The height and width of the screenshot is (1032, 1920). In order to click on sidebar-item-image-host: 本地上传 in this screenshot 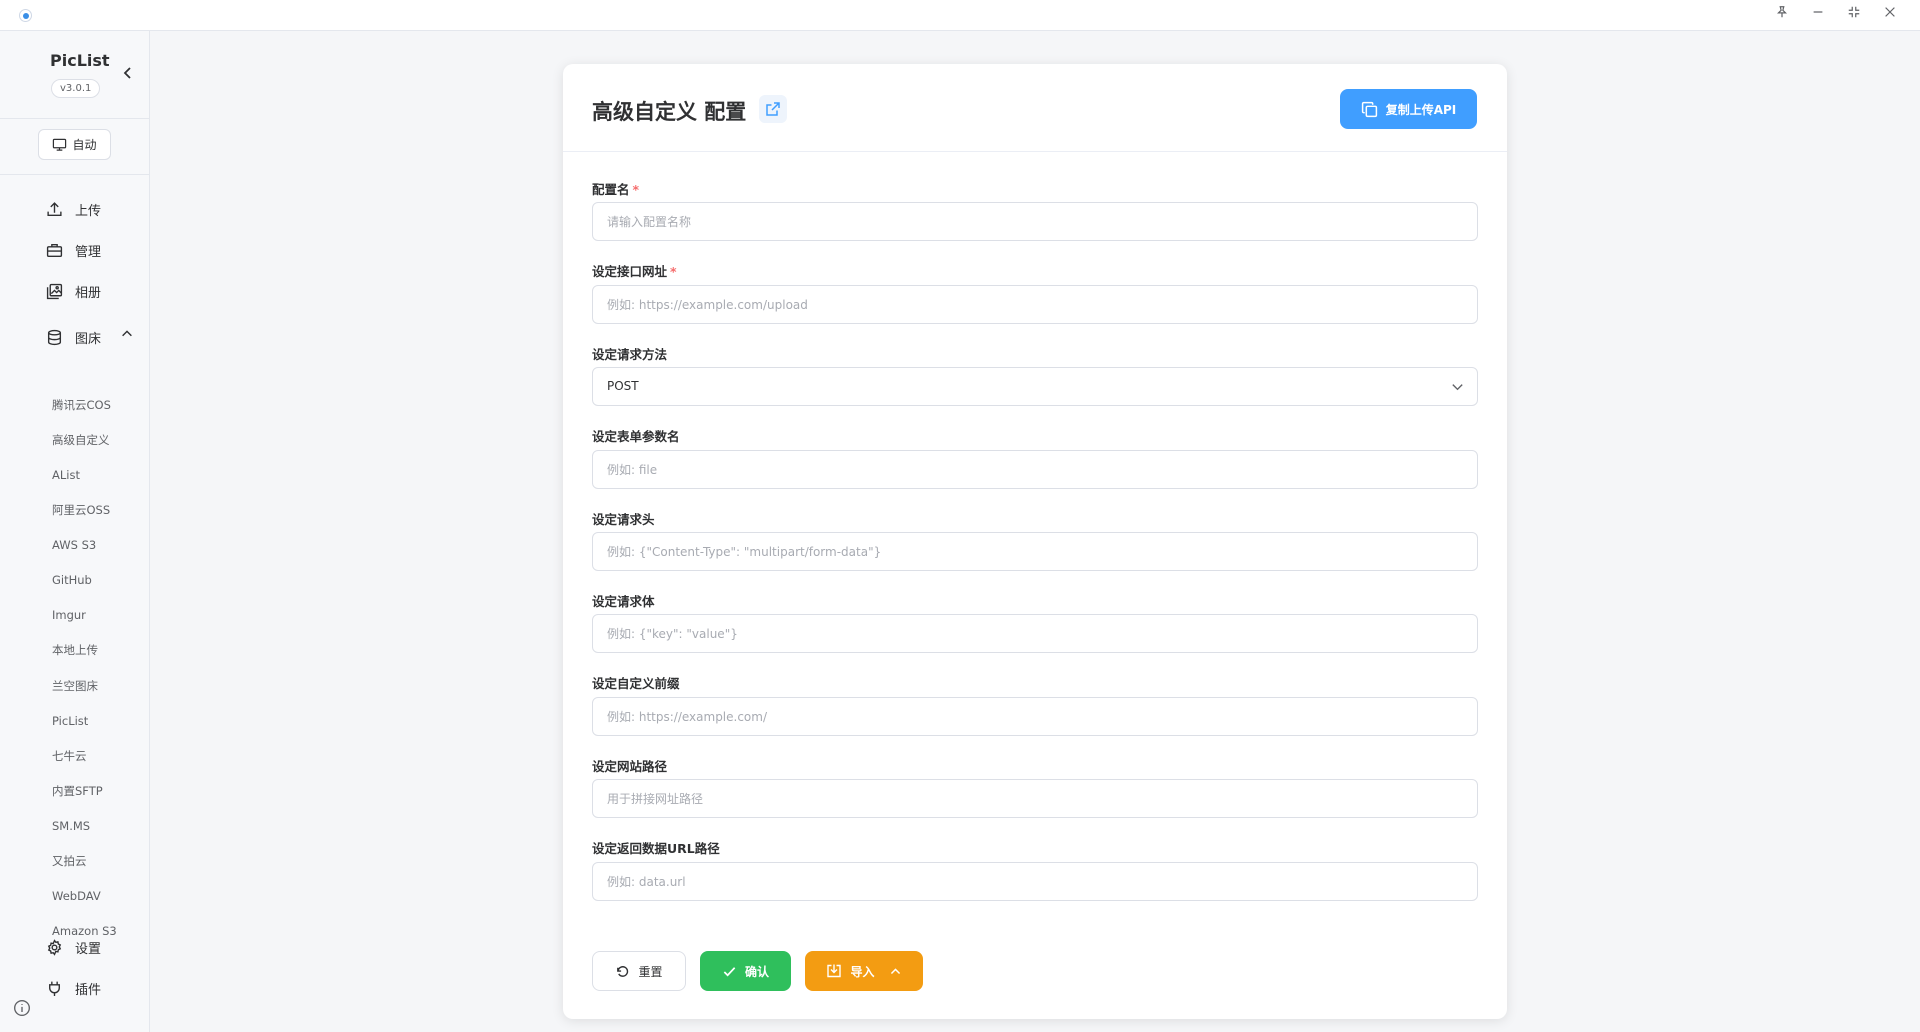, I will do `click(75, 650)`.